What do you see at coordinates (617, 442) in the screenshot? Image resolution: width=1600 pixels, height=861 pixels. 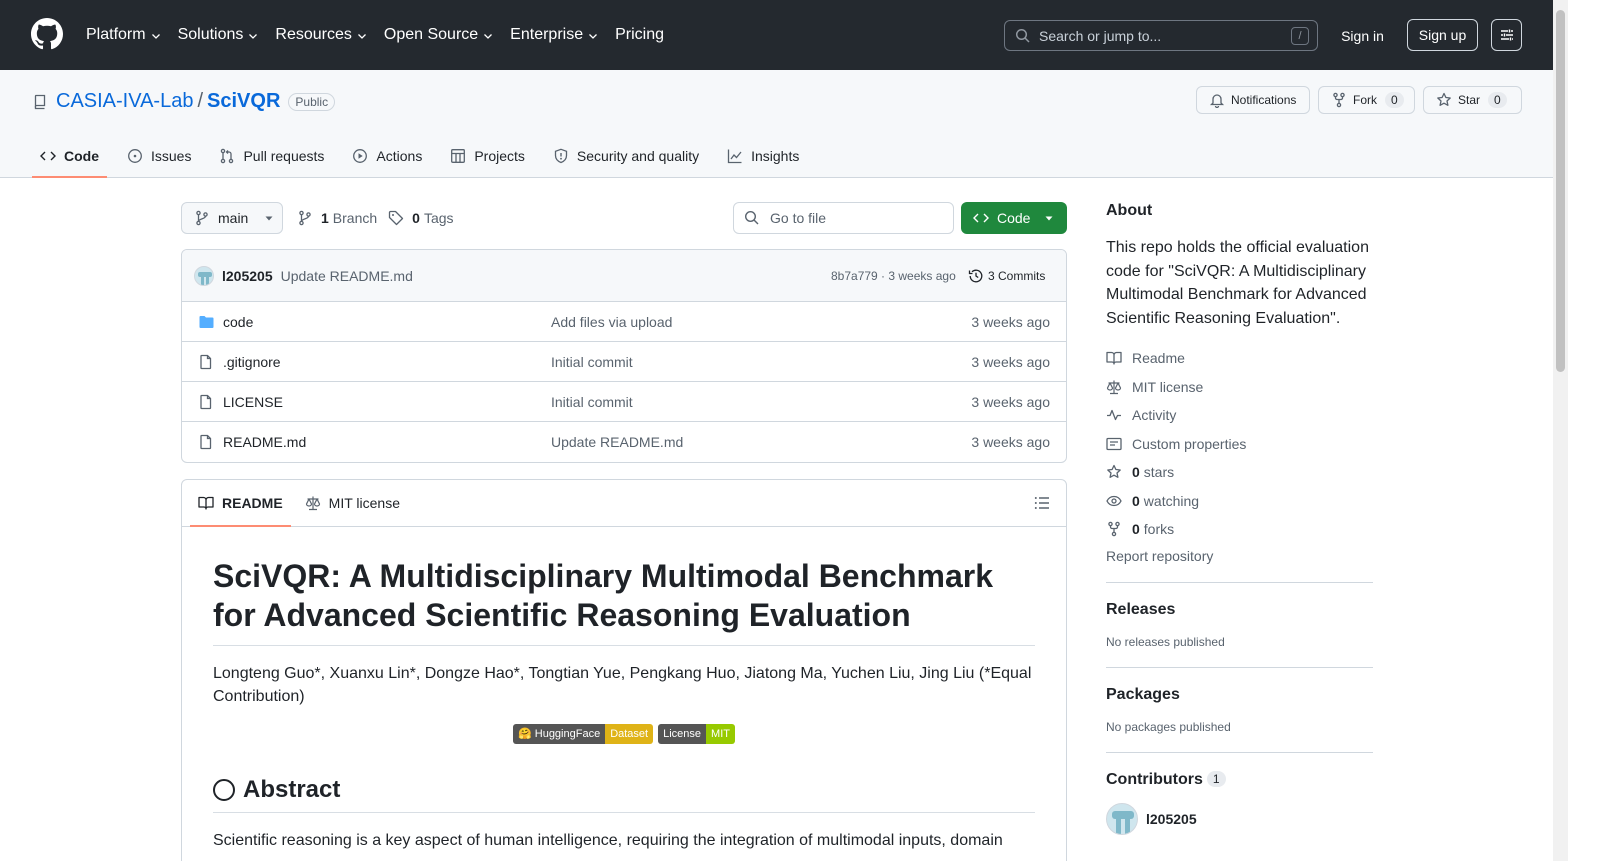 I see `file-commit-message: Update README.md` at bounding box center [617, 442].